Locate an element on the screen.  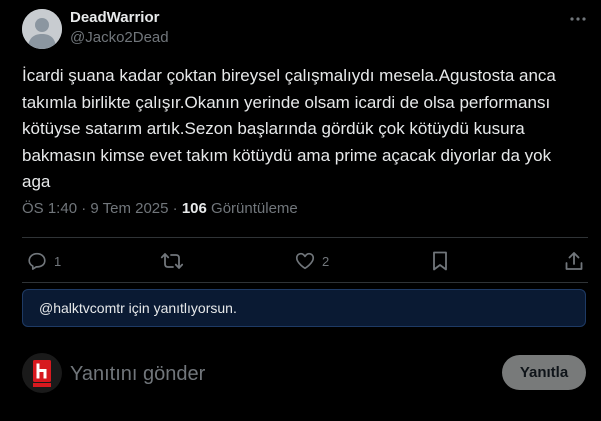
bookmark-icon is located at coordinates (440, 261).